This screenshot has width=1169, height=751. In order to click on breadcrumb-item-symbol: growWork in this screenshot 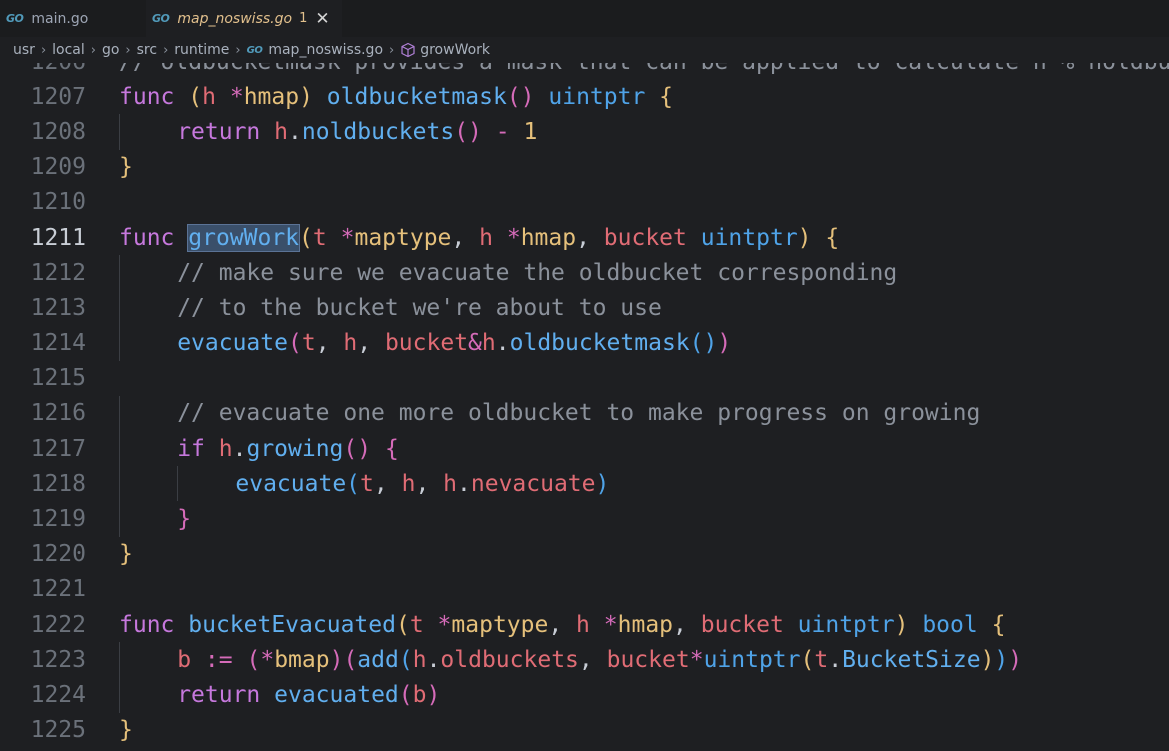, I will do `click(445, 50)`.